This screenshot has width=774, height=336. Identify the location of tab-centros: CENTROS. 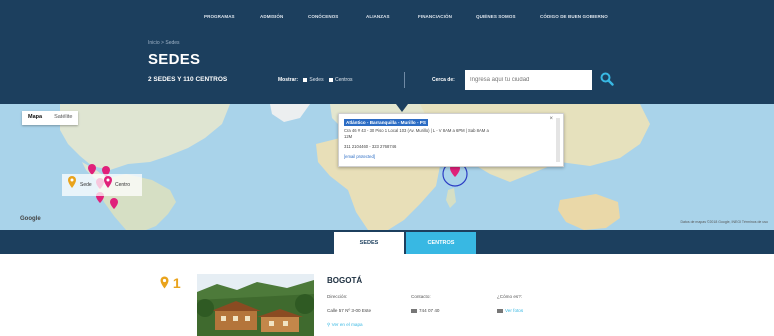
(441, 243).